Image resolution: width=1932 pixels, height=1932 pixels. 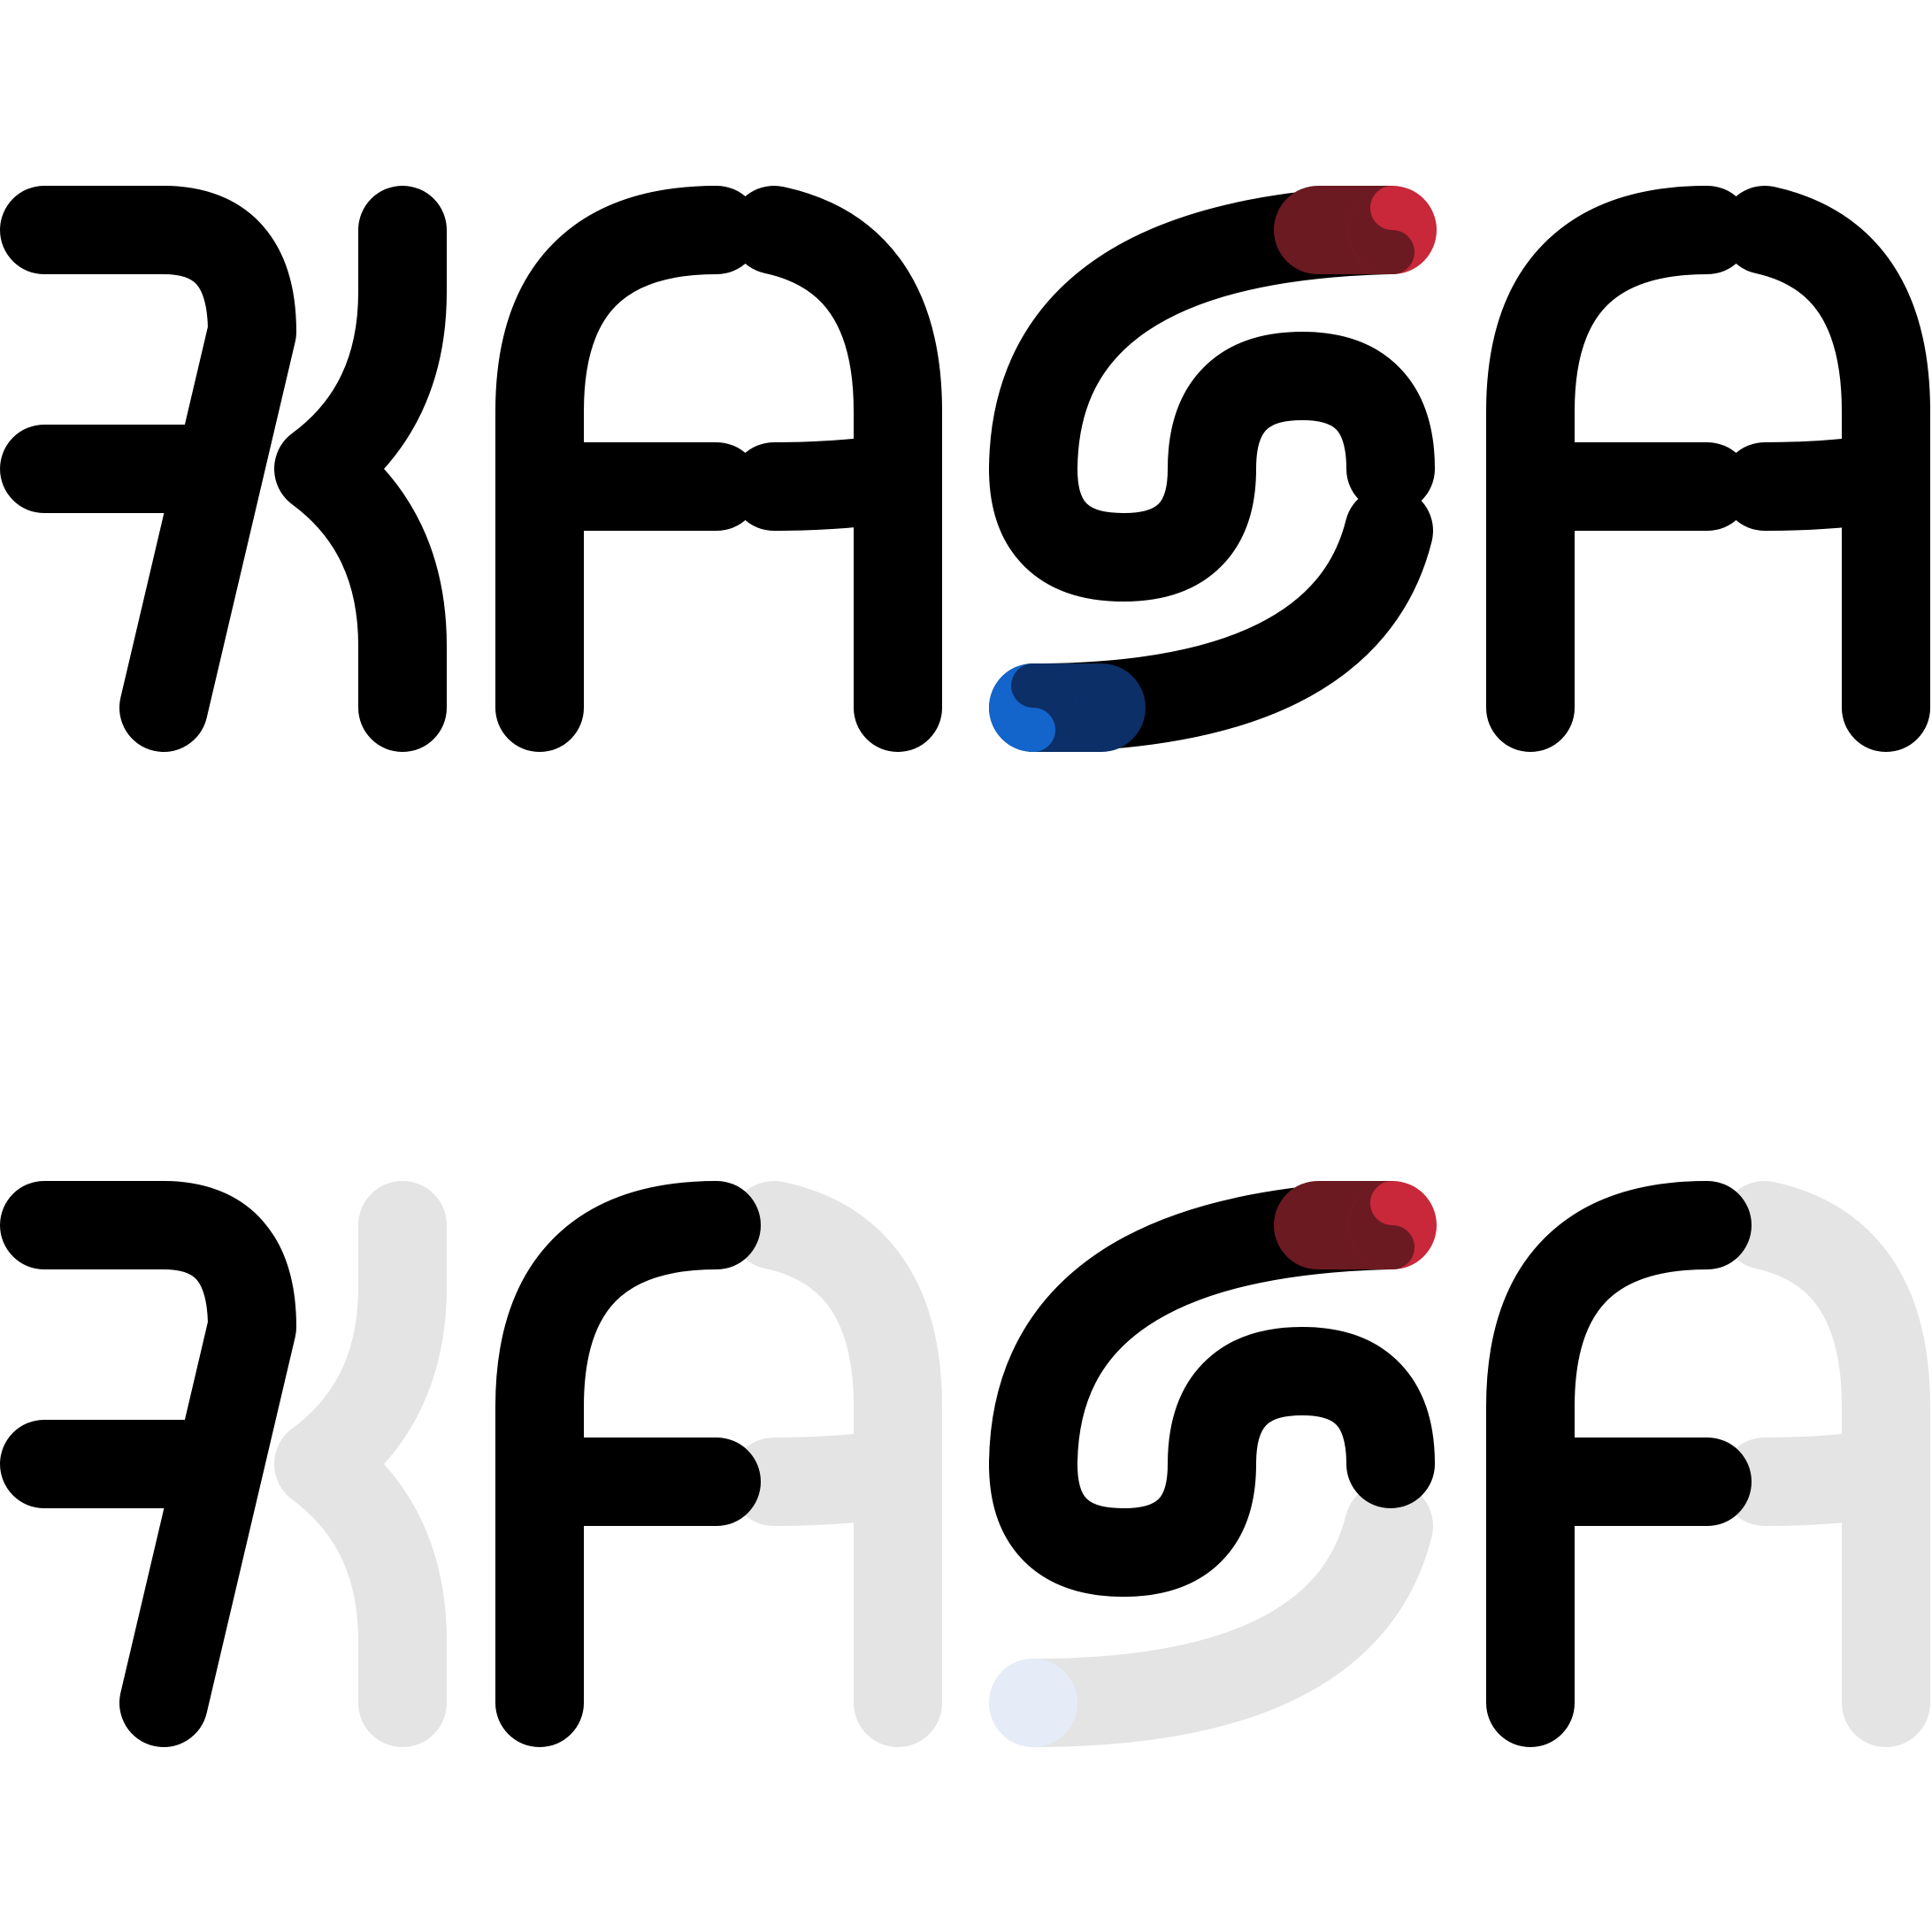 I want to click on blue-dot-icon, so click(x=1033, y=1703).